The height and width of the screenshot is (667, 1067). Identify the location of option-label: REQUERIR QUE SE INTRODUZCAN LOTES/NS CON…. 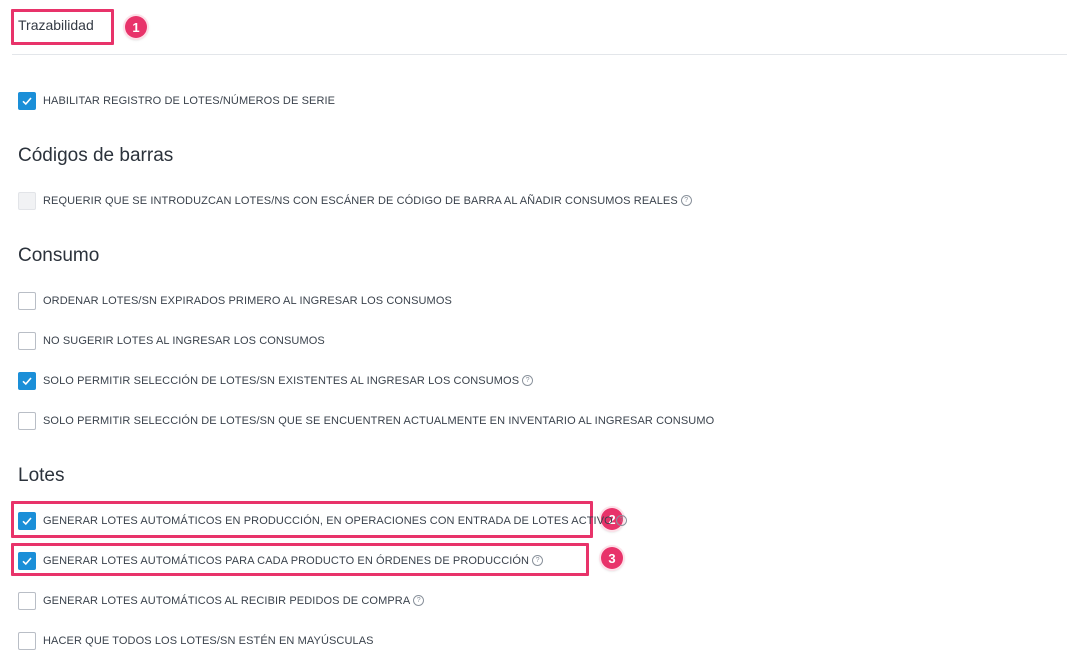
(367, 200).